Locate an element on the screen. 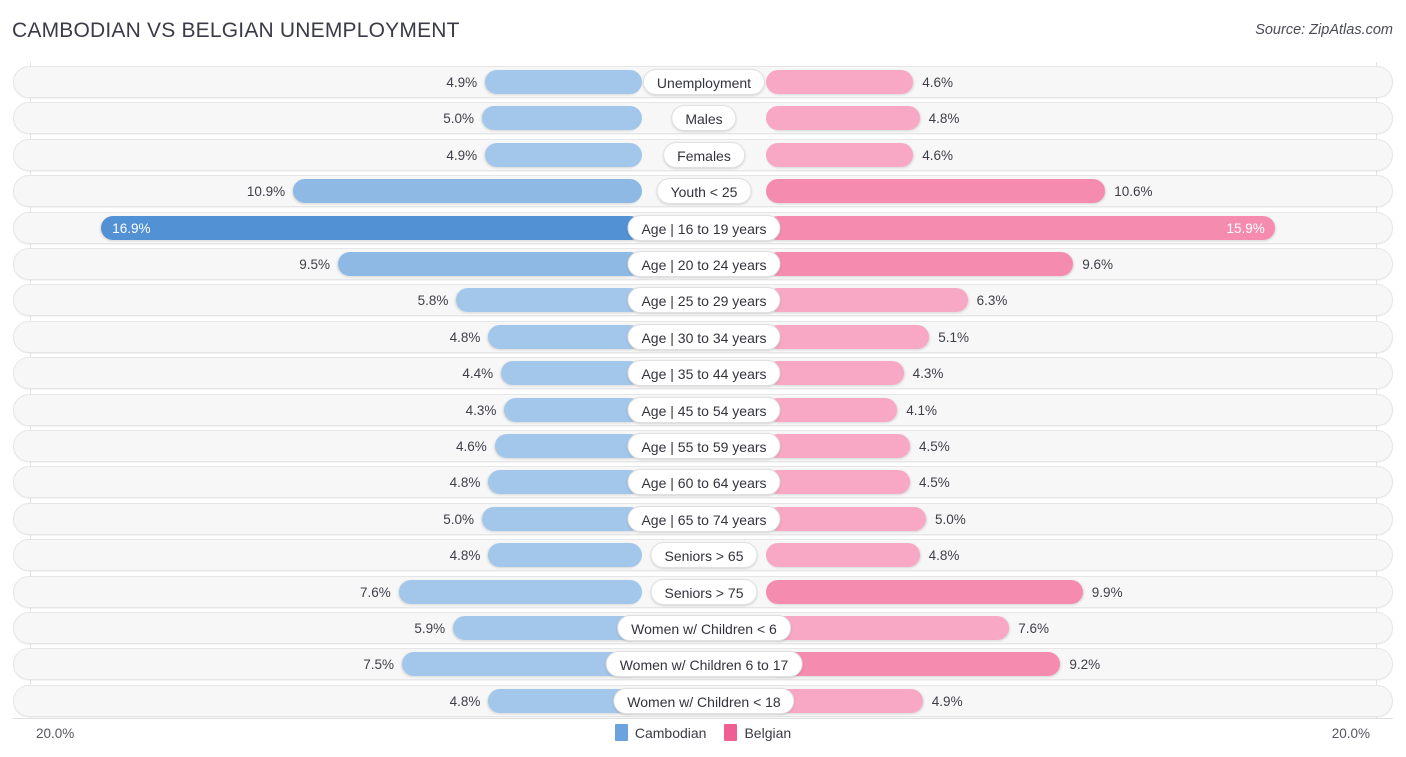 This screenshot has height=757, width=1406. category-label: Age | 30 to 34 years is located at coordinates (704, 336).